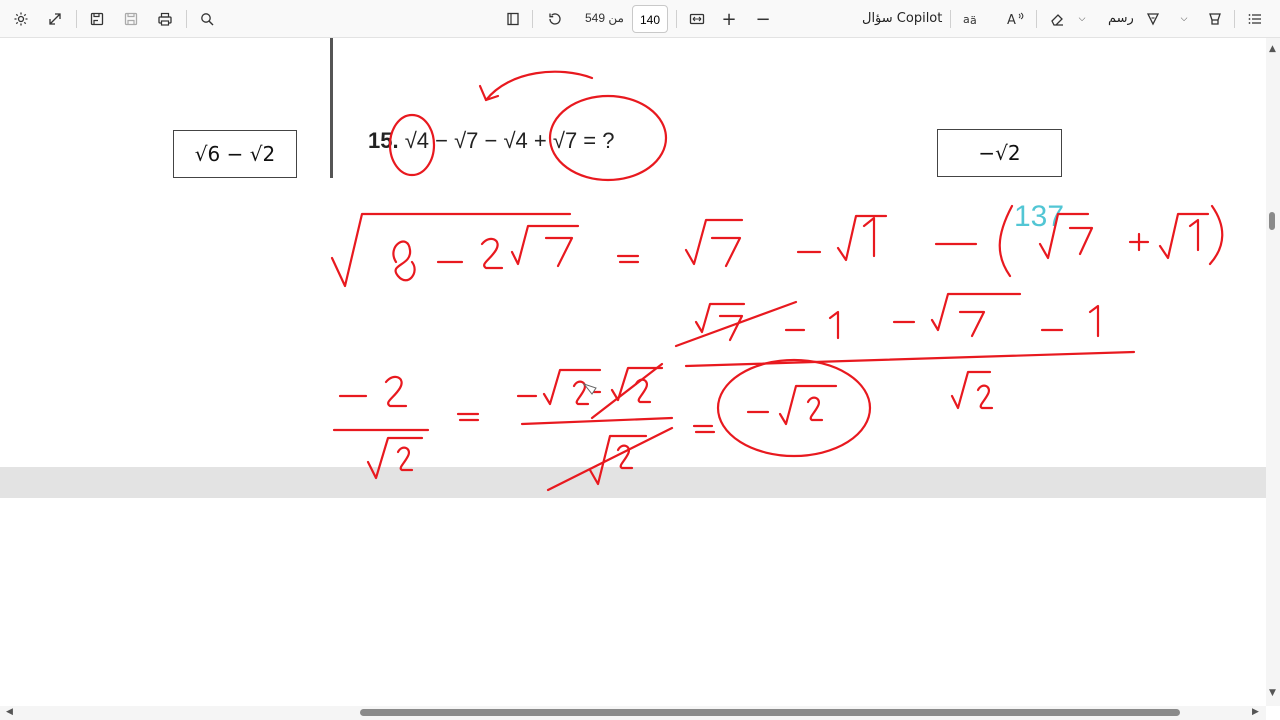  I want to click on pdf-toolbar: من 549 140 + − سؤال Copilot aä A ⌵ رسم ⌵, so click(640, 19).